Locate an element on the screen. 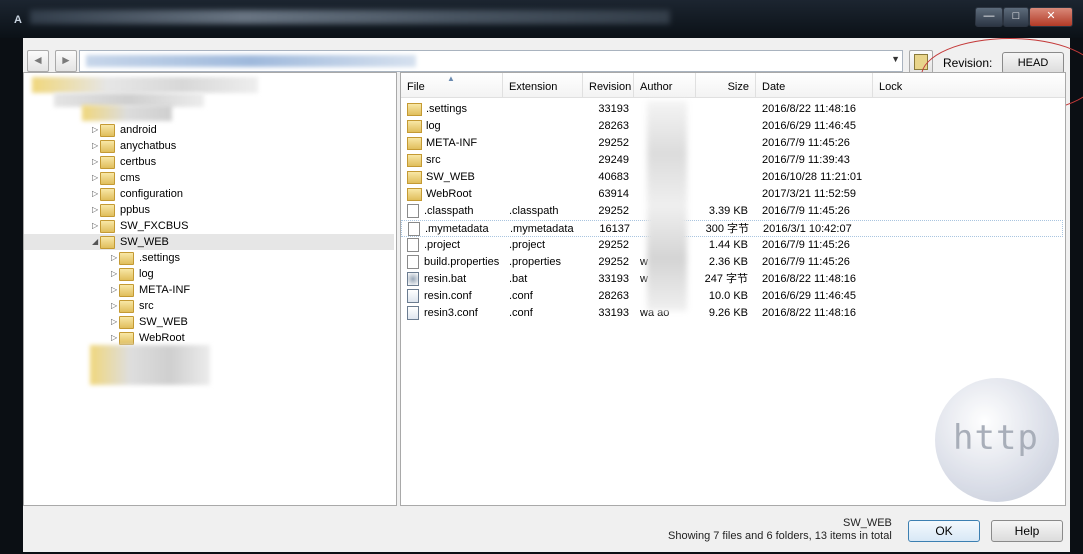  help-button: Help is located at coordinates (1027, 531).